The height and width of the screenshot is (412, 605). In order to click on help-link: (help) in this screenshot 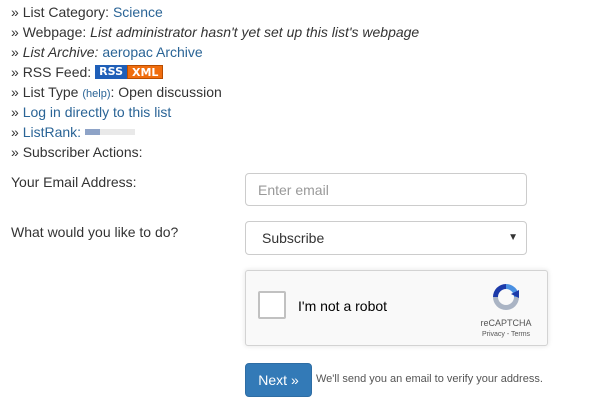, I will do `click(96, 94)`.